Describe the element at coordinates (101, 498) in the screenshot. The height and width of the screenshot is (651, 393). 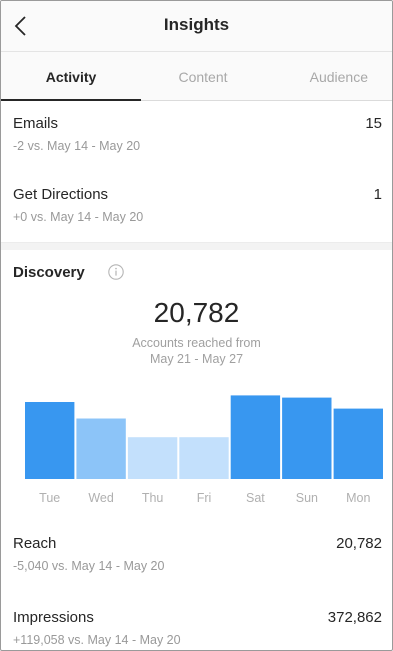
I see `x-tick-label: Wed` at that location.